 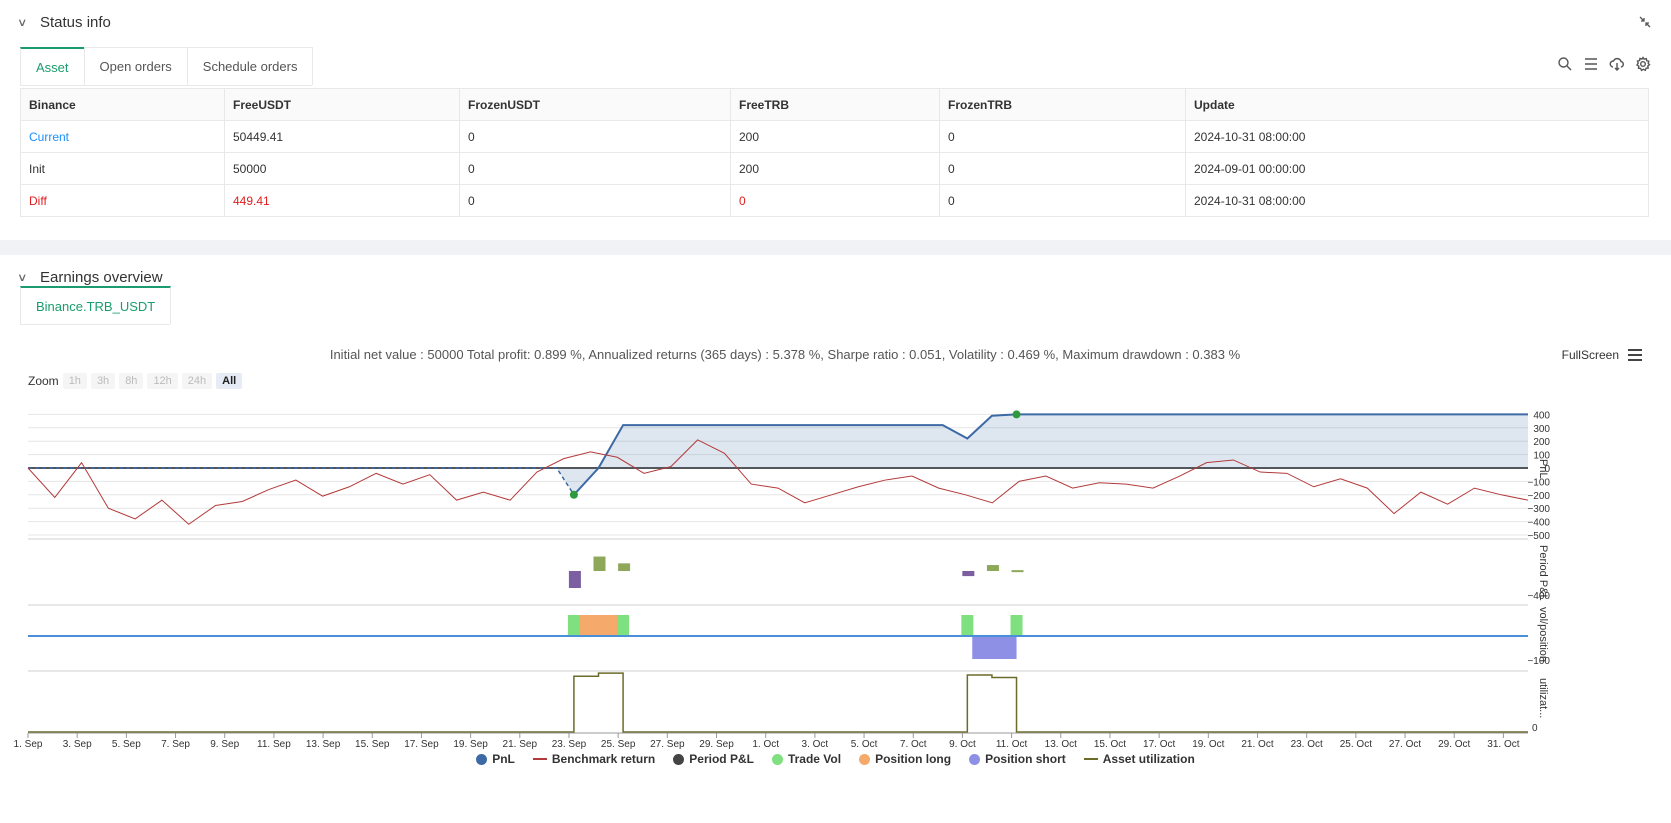 What do you see at coordinates (342, 168) in the screenshot?
I see `table-cell: 50000` at bounding box center [342, 168].